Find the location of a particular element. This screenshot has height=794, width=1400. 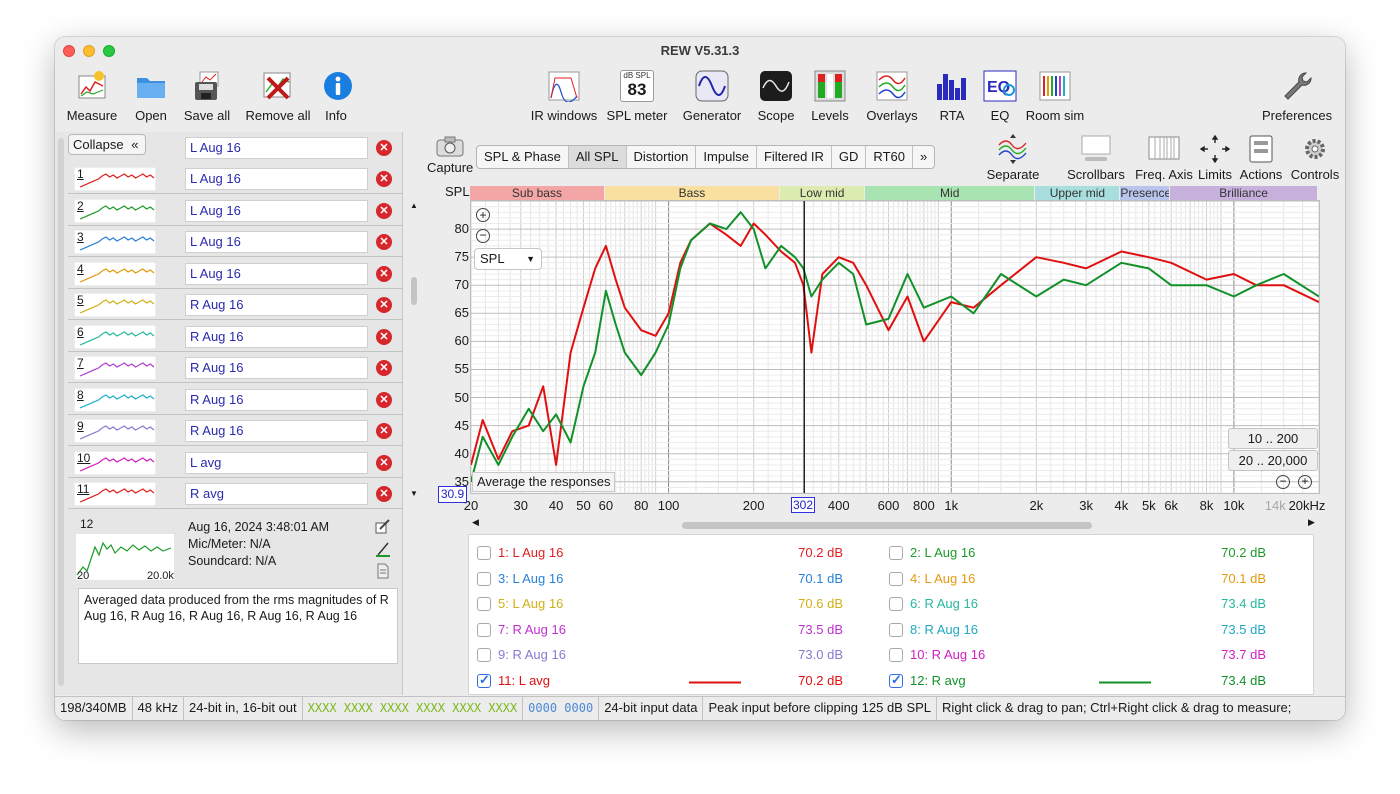

scroll-right-icon: ▶ is located at coordinates (1311, 522).